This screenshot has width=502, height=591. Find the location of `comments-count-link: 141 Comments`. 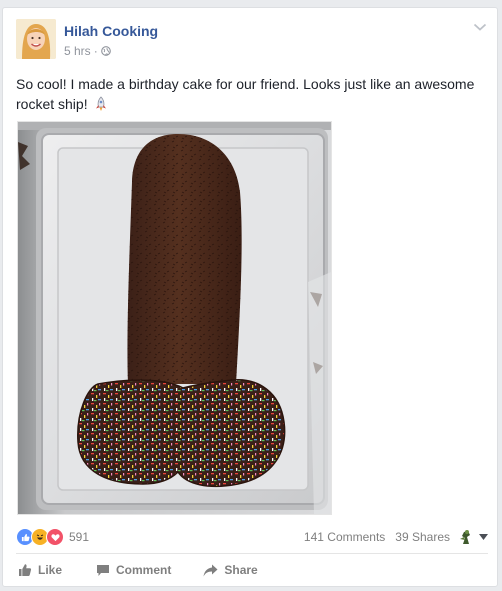

comments-count-link: 141 Comments is located at coordinates (344, 537).